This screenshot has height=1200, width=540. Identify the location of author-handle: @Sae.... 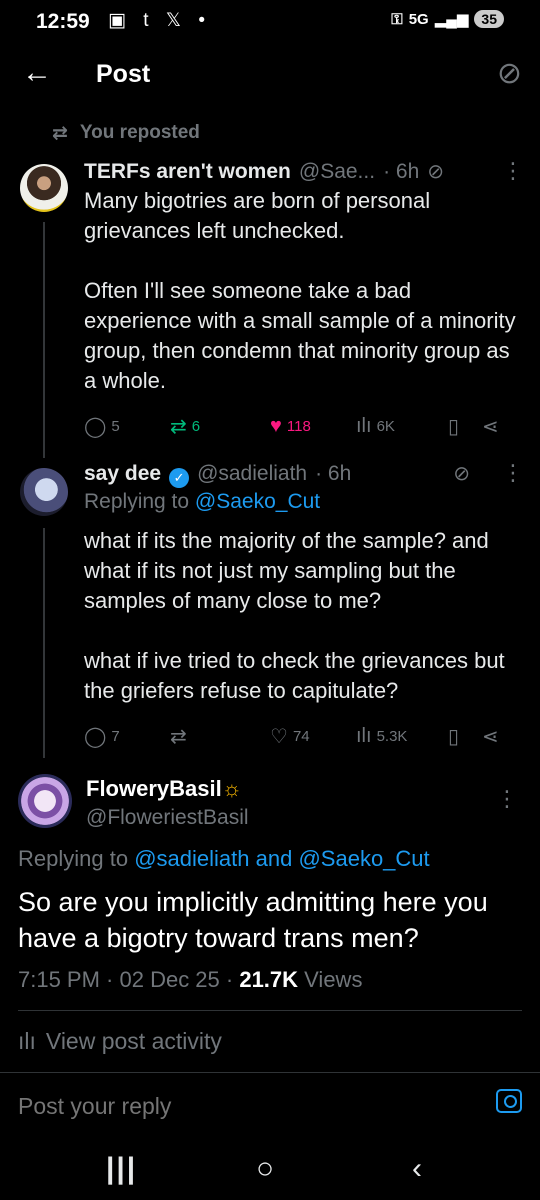
(337, 172).